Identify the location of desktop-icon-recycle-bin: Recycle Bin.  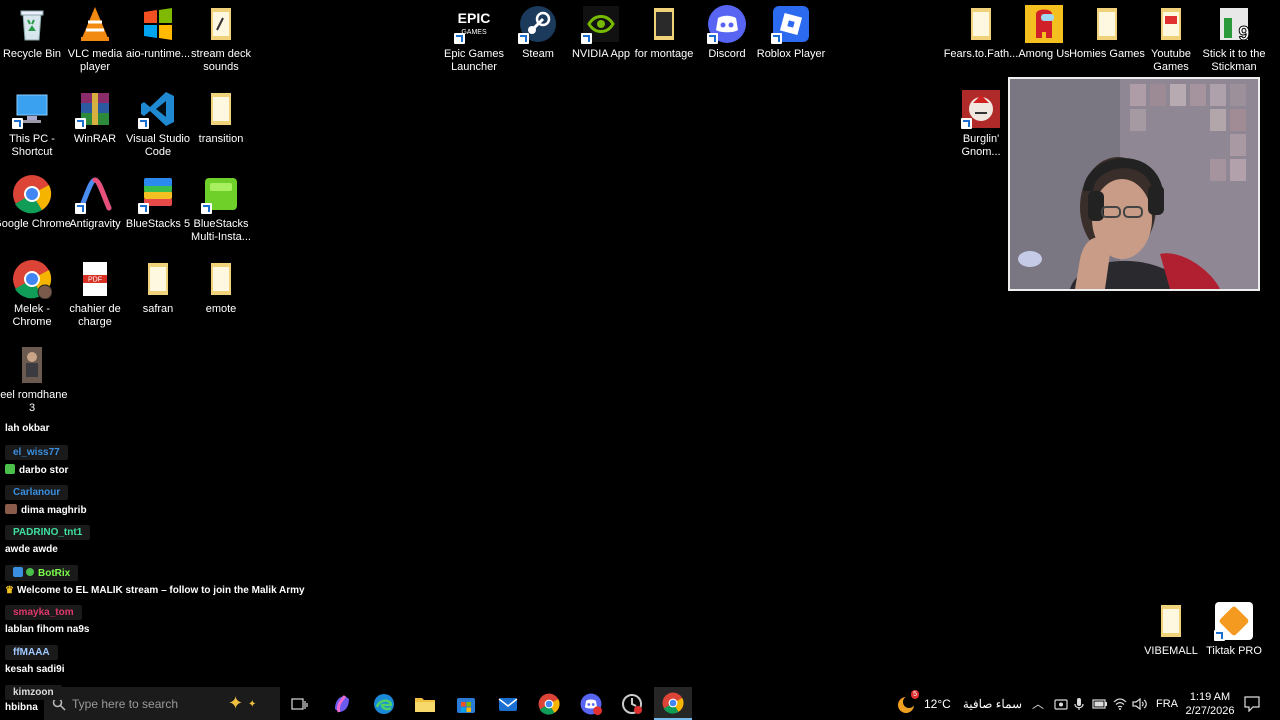
(32, 32).